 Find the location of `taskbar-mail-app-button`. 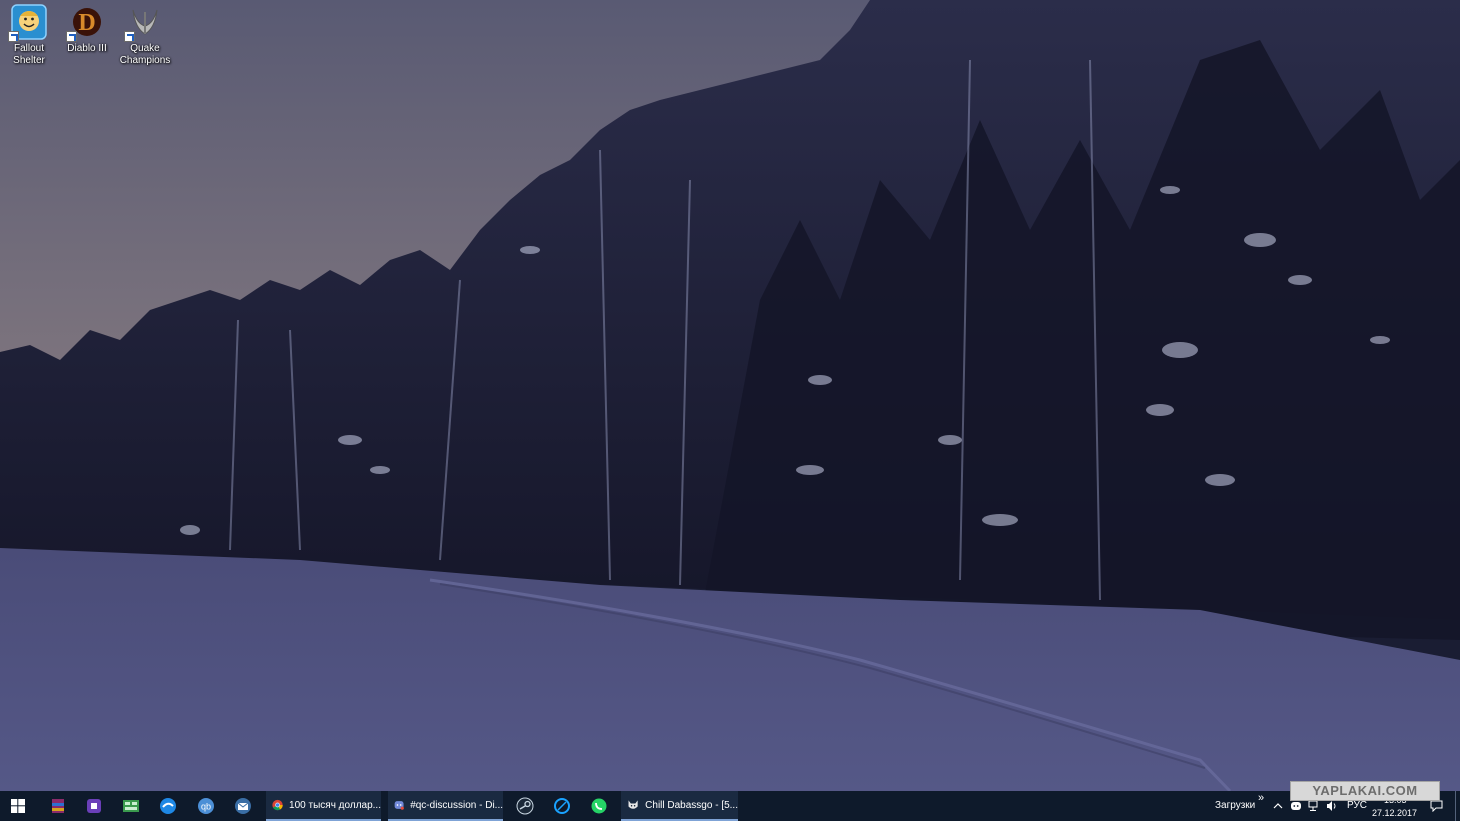

taskbar-mail-app-button is located at coordinates (243, 806).